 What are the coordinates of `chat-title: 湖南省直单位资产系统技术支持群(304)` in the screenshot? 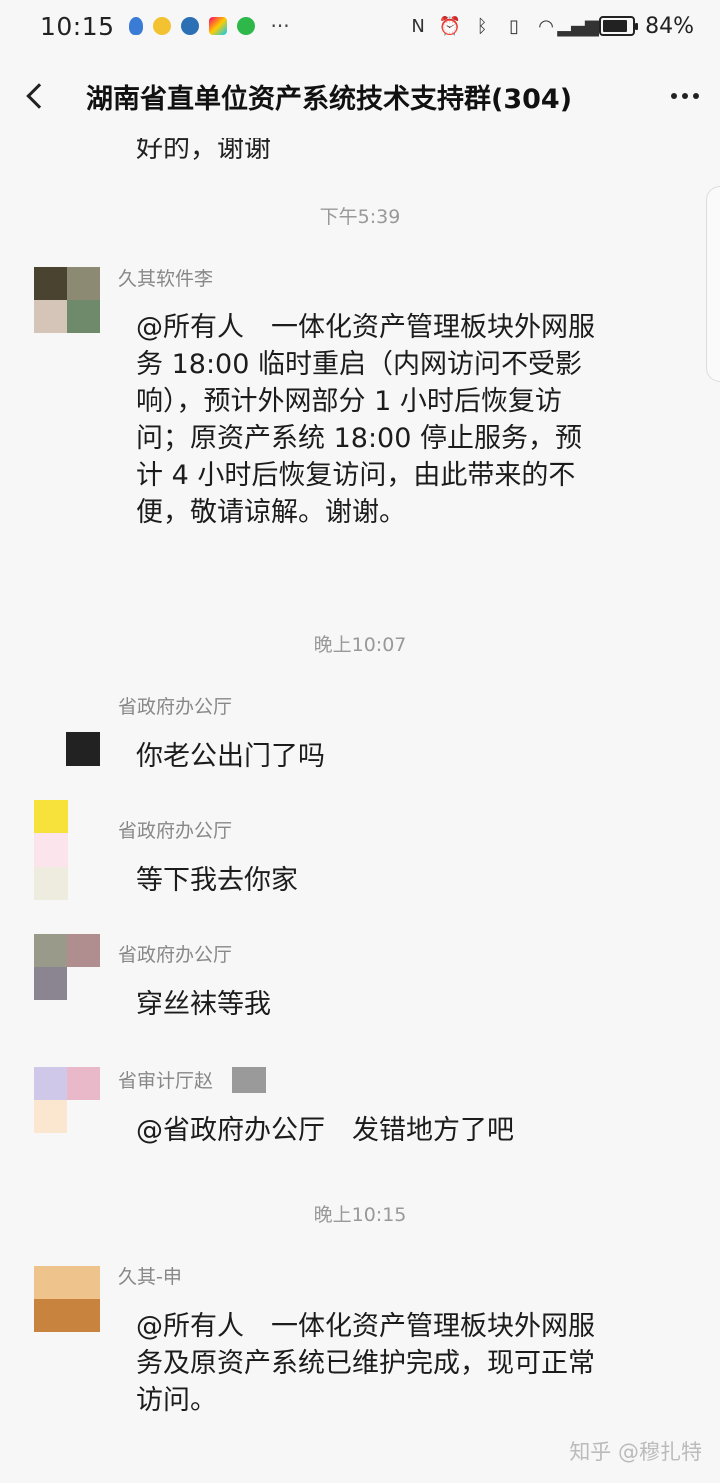 It's located at (329, 99).